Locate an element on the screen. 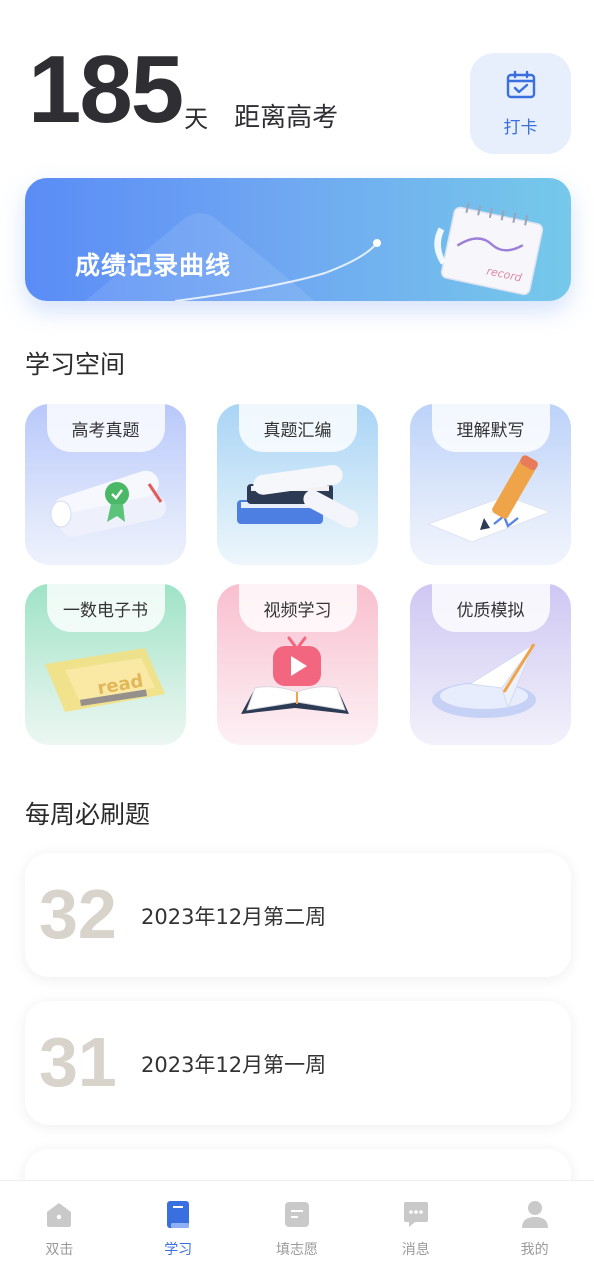  banner-decoration: record is located at coordinates (314, 251).